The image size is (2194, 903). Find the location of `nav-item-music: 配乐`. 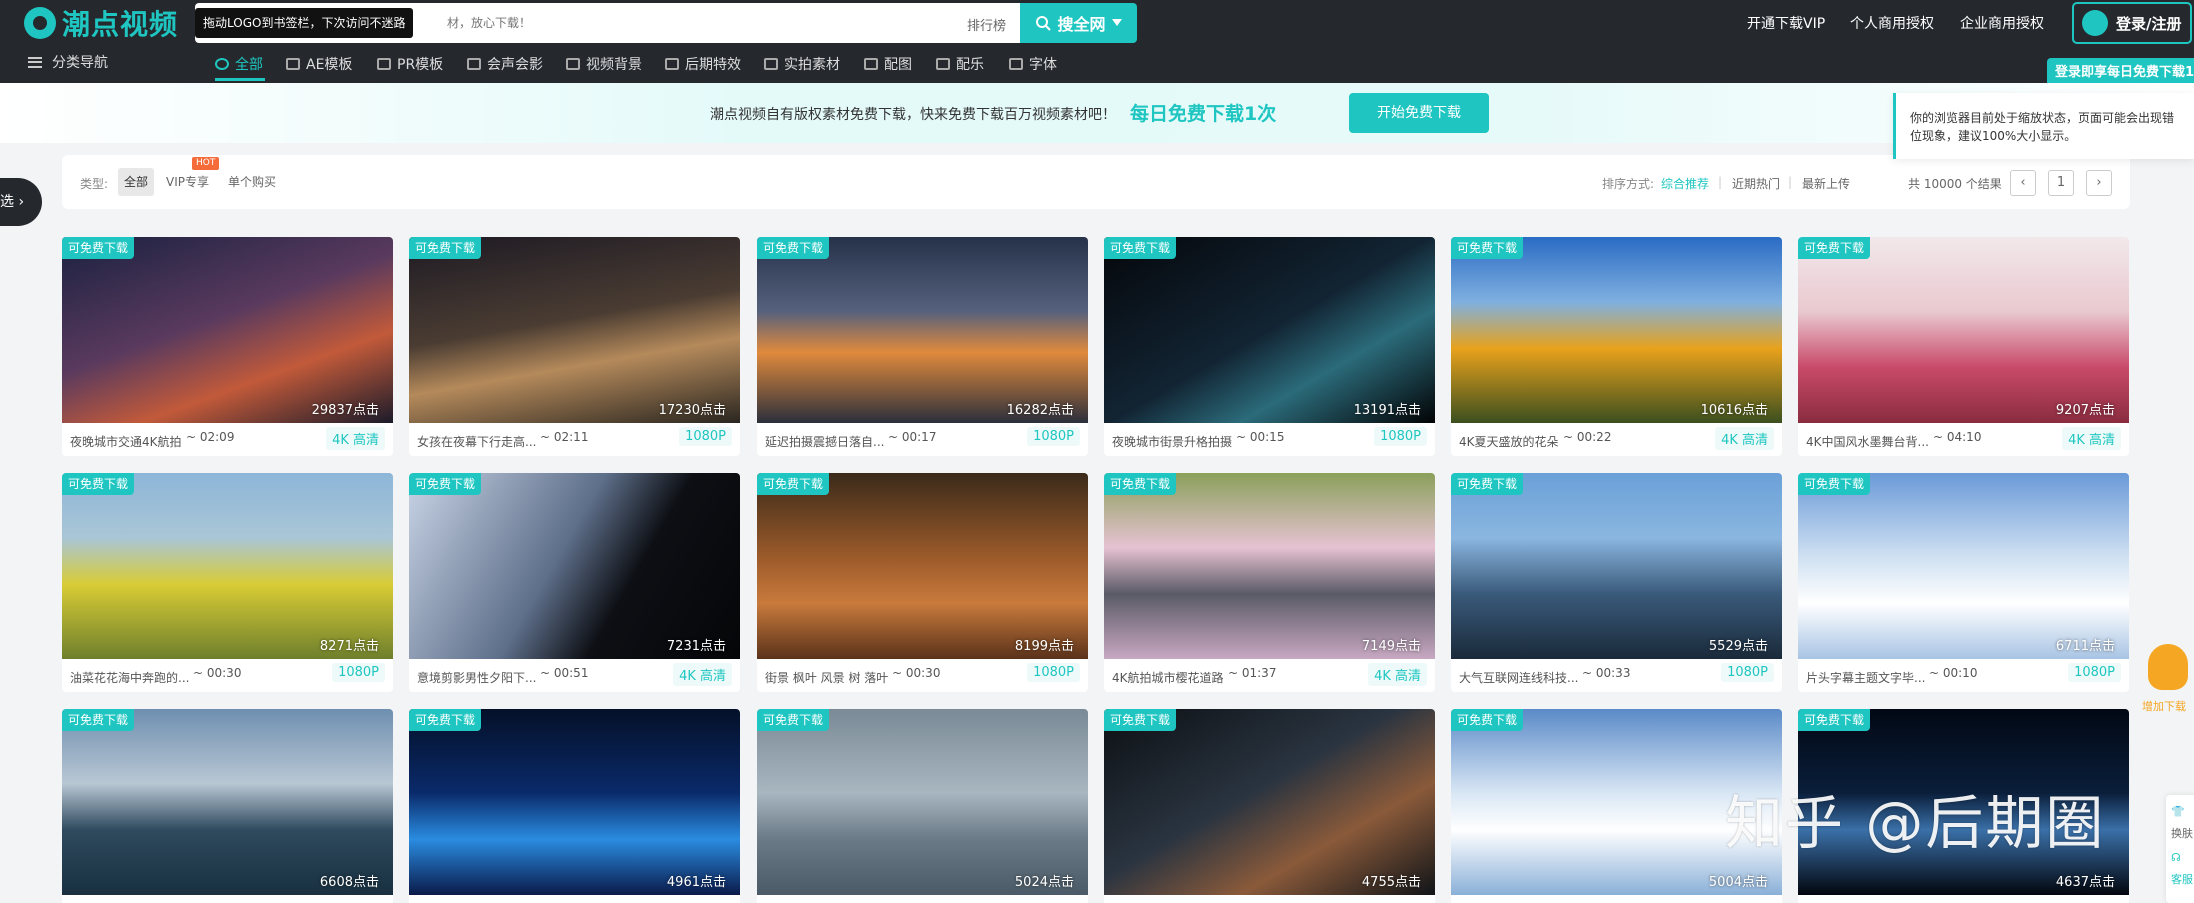

nav-item-music: 配乐 is located at coordinates (960, 64).